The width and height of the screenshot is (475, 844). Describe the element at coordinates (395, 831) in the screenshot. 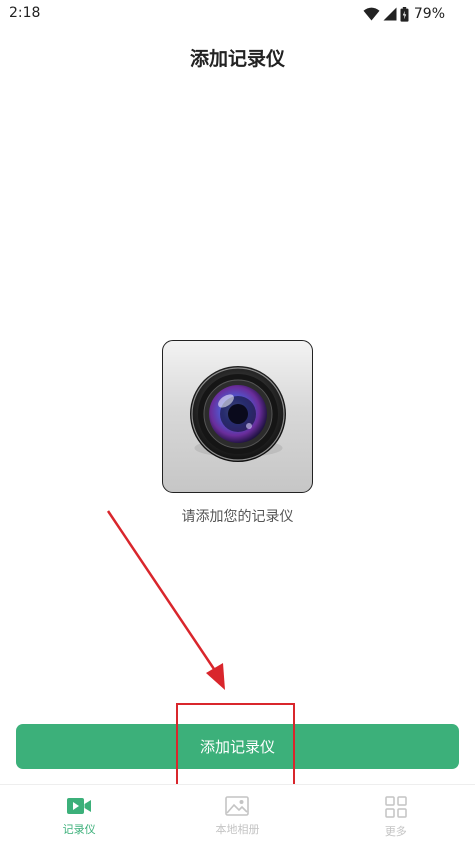

I see `tab-label: 更多` at that location.